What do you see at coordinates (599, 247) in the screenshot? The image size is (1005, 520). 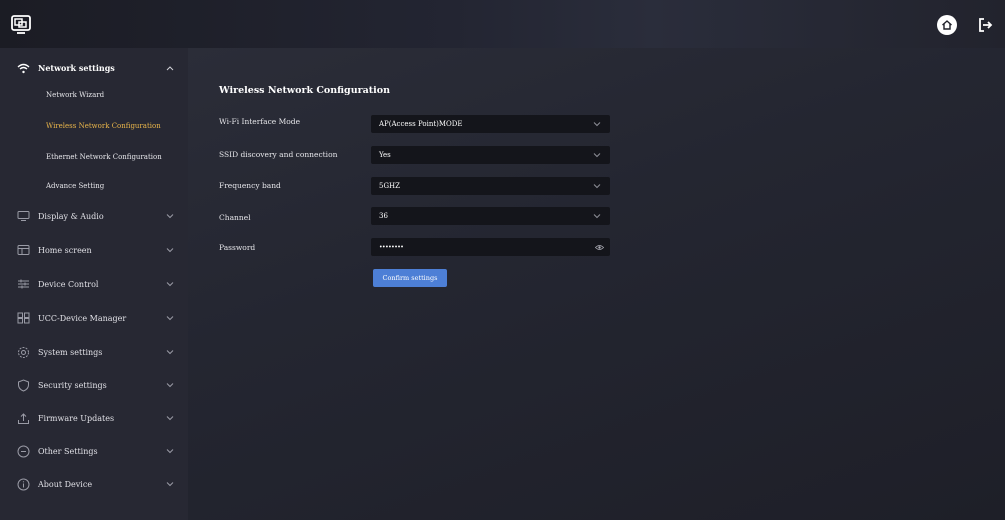 I see `eye-icon` at bounding box center [599, 247].